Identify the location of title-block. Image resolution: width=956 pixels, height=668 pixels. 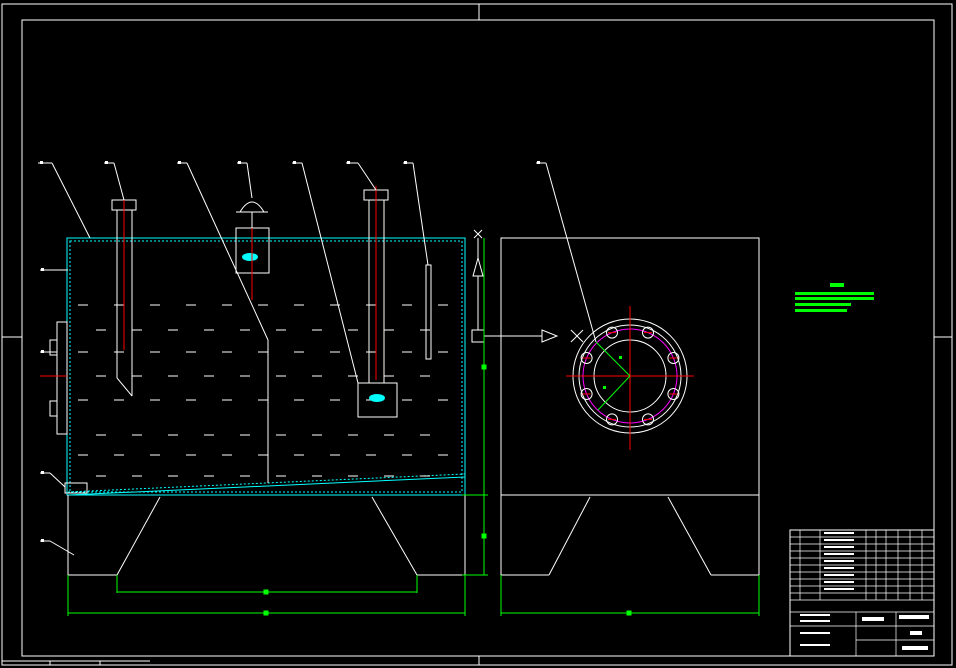
(862, 593).